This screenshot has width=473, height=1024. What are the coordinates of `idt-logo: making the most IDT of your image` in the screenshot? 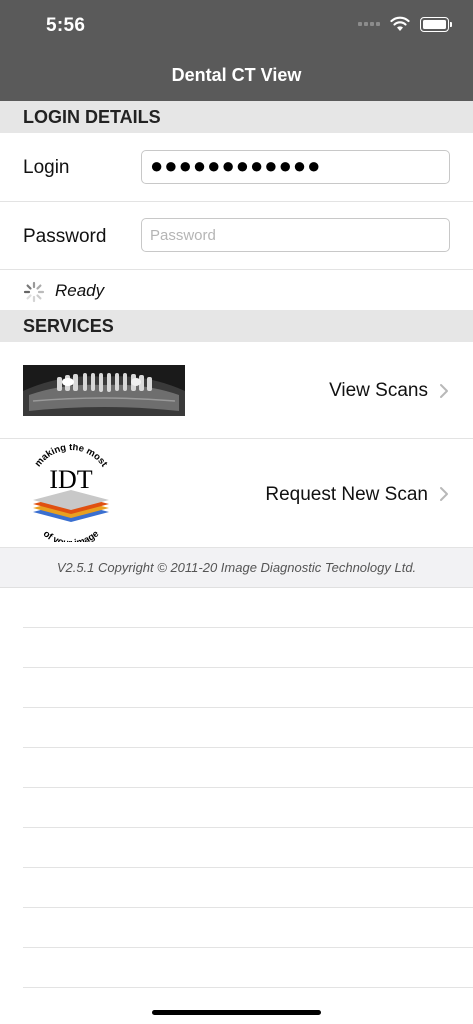 It's located at (71, 493).